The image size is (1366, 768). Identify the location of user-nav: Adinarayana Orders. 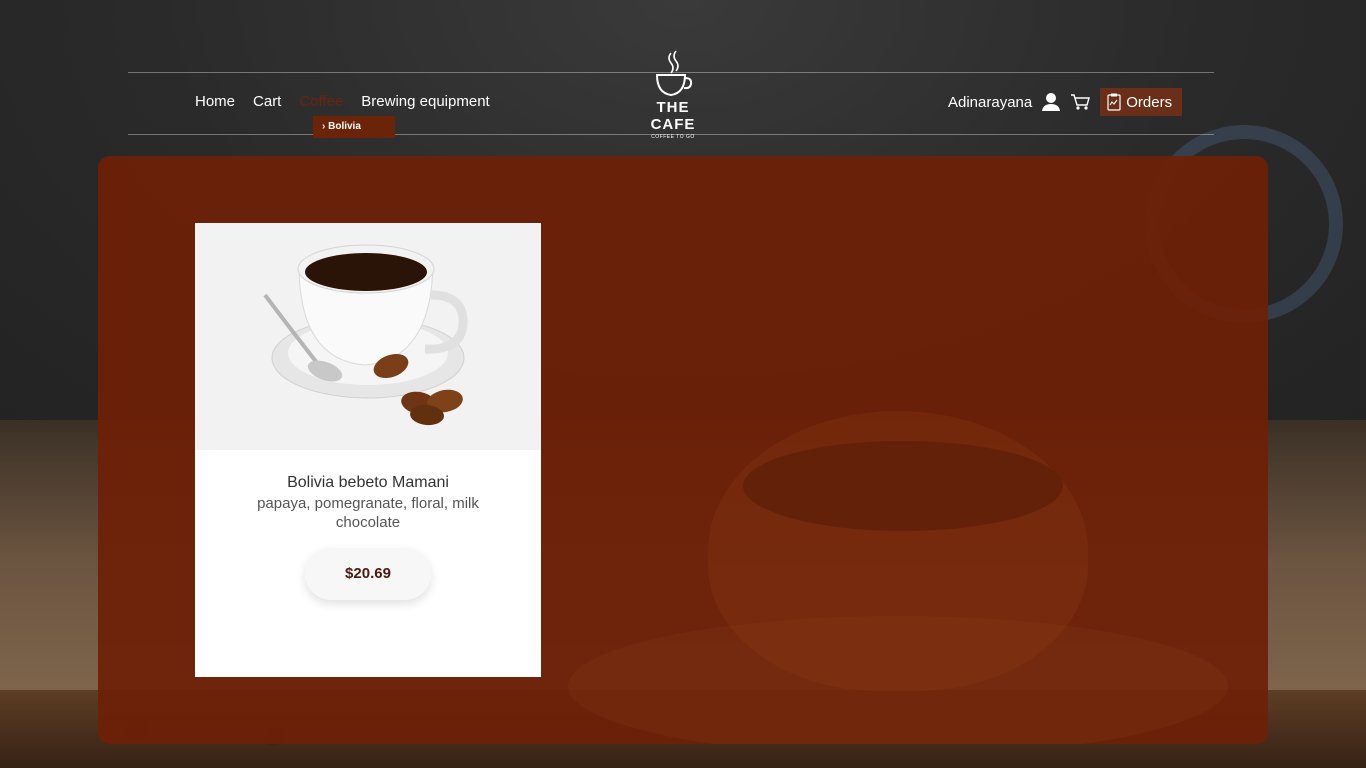
(1065, 102).